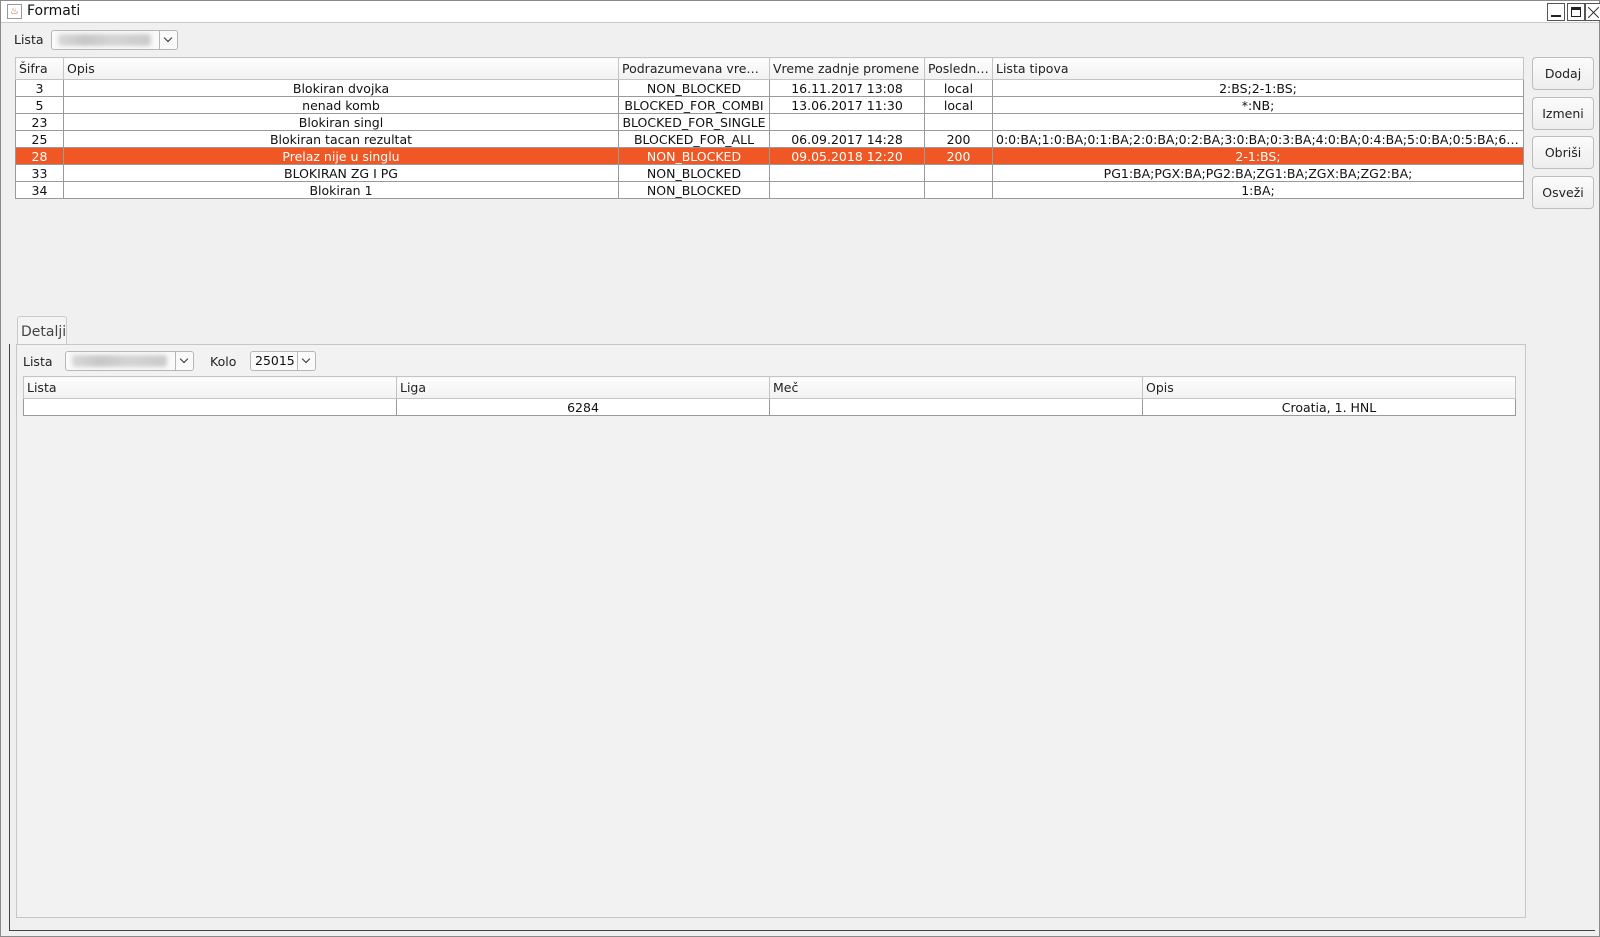 The width and height of the screenshot is (1600, 937). I want to click on column-header-liga: Liga, so click(583, 387).